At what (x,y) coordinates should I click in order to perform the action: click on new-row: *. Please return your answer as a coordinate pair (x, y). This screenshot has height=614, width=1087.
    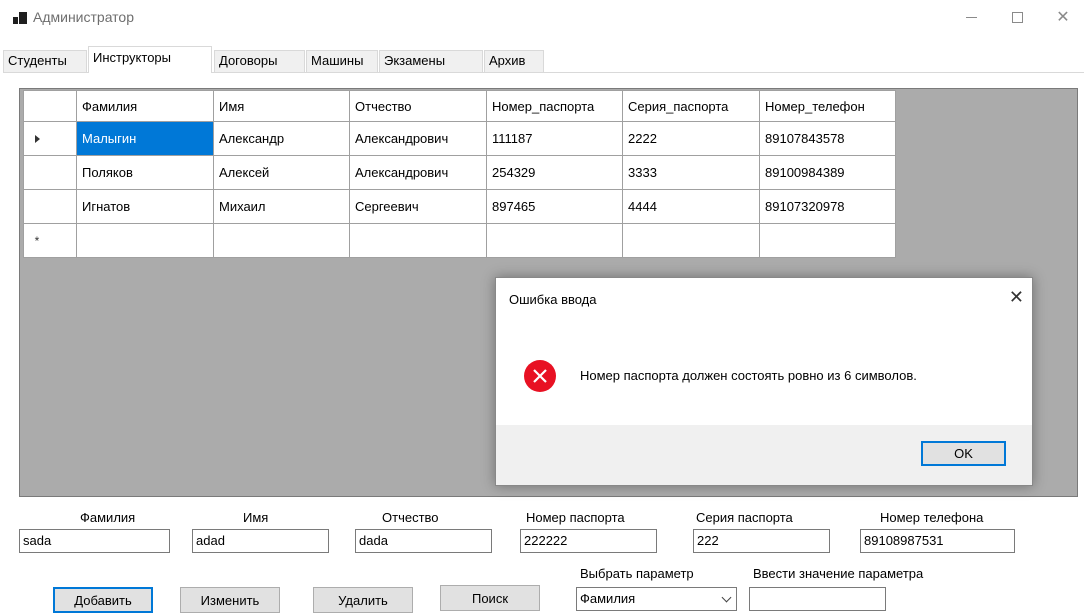
    Looking at the image, I should click on (459, 240).